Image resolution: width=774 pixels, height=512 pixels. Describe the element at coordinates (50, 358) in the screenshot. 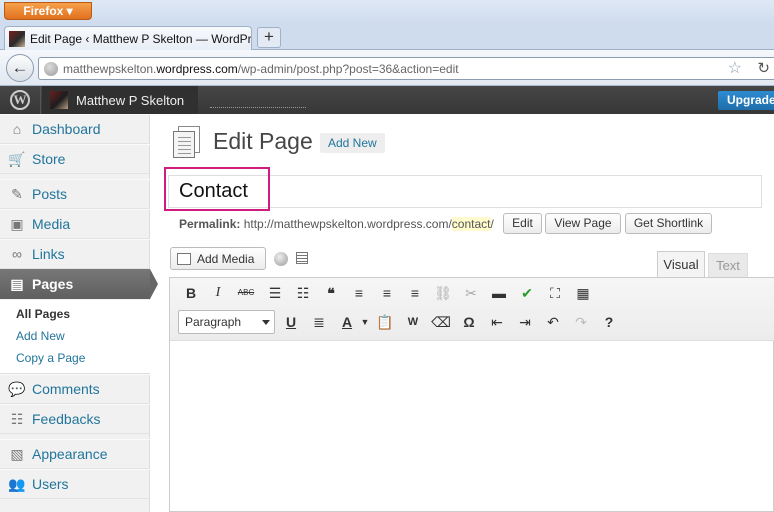

I see `submenu-copy-a-page: Copy a Page` at that location.